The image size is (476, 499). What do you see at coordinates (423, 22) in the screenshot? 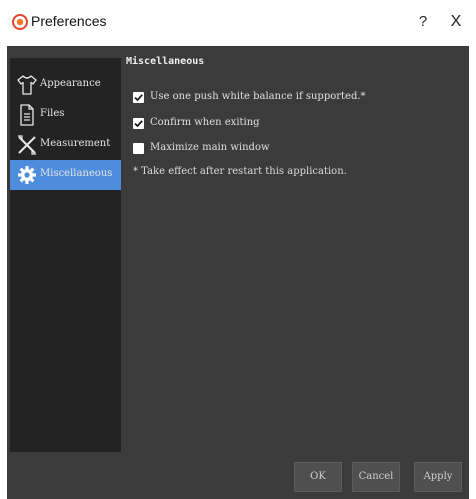
I see `help-button: ?` at bounding box center [423, 22].